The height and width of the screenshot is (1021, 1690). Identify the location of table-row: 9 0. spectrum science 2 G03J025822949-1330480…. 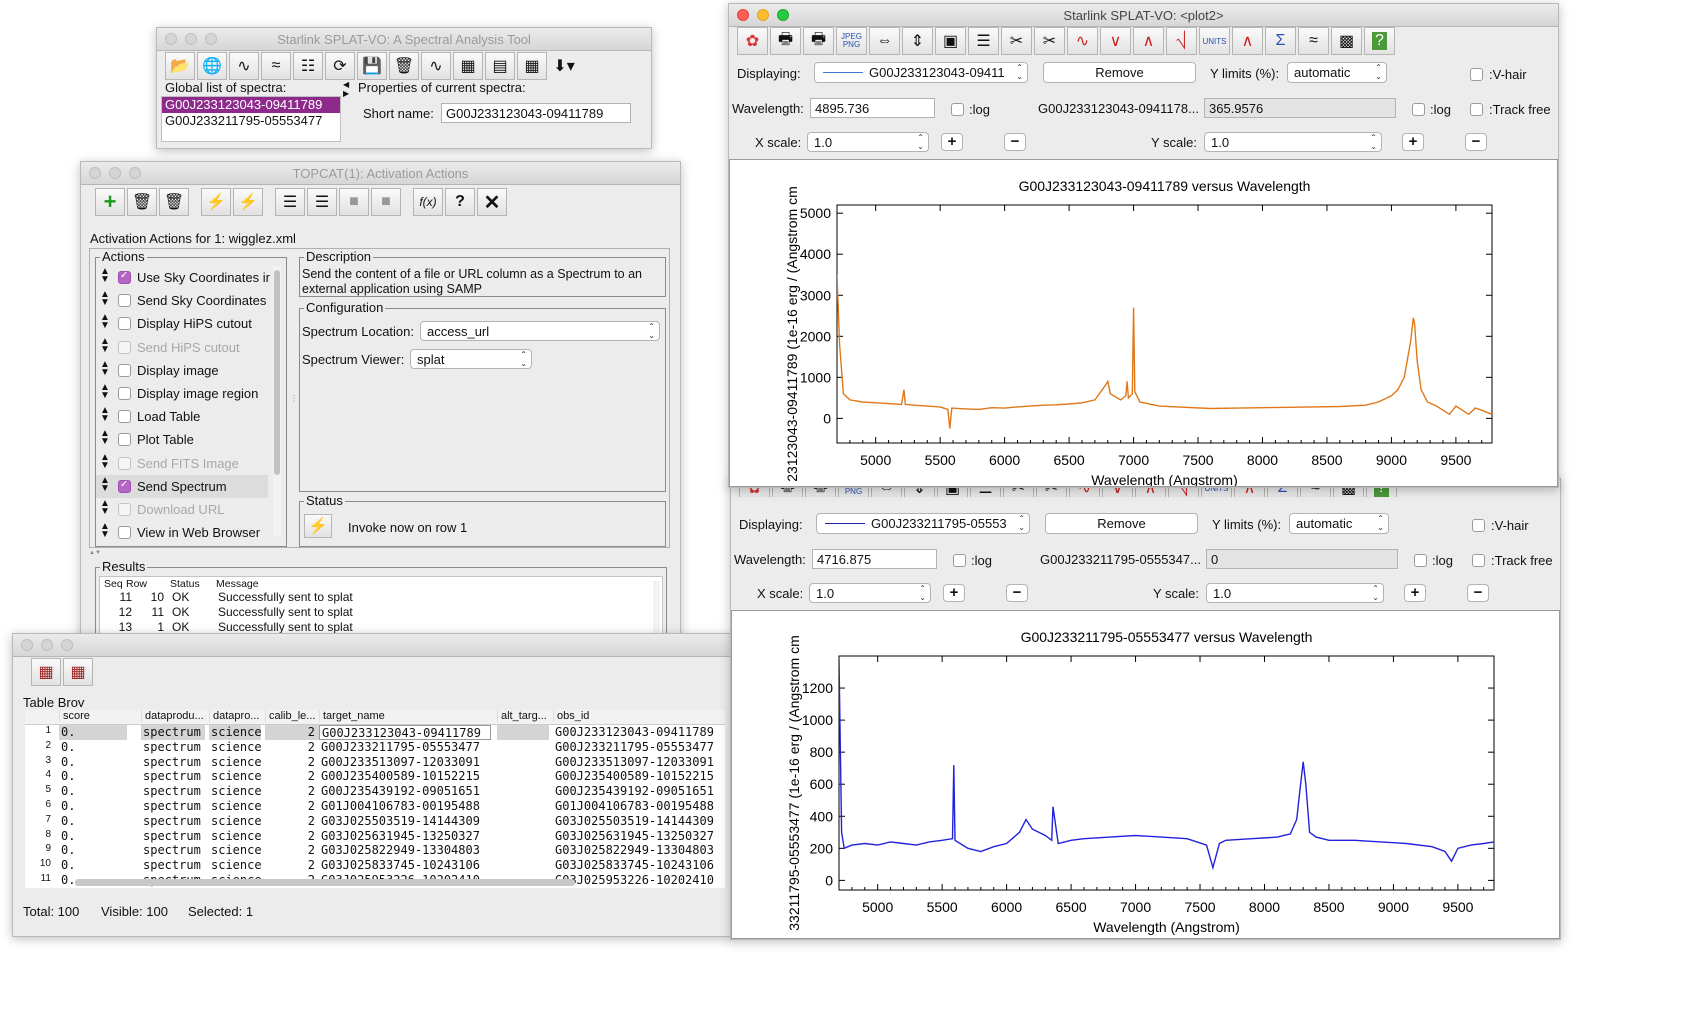
(375, 850).